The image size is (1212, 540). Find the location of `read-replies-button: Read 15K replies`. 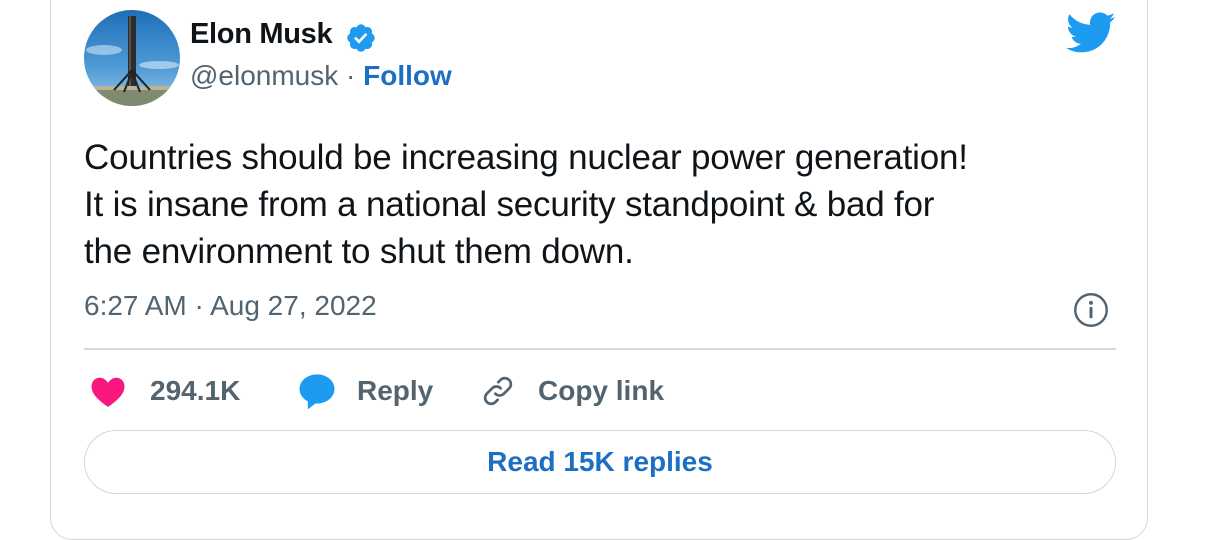

read-replies-button: Read 15K replies is located at coordinates (600, 462).